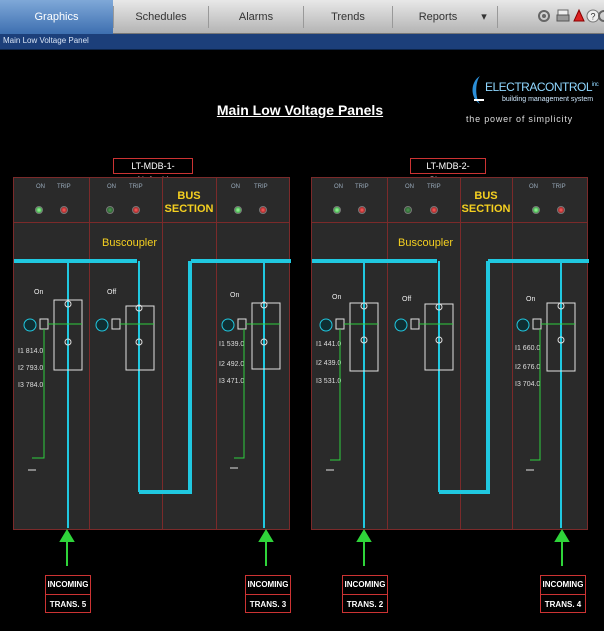 The height and width of the screenshot is (631, 604). Describe the element at coordinates (161, 17) in the screenshot. I see `tab-schedules: Schedules` at that location.